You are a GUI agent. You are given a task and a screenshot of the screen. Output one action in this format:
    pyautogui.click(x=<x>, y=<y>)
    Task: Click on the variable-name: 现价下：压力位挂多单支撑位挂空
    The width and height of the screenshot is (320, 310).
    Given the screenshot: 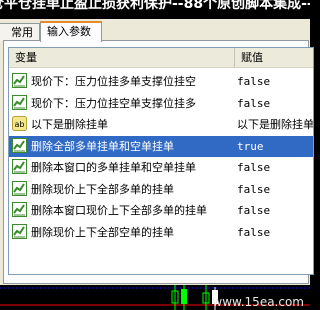 What is the action you would take?
    pyautogui.click(x=113, y=81)
    